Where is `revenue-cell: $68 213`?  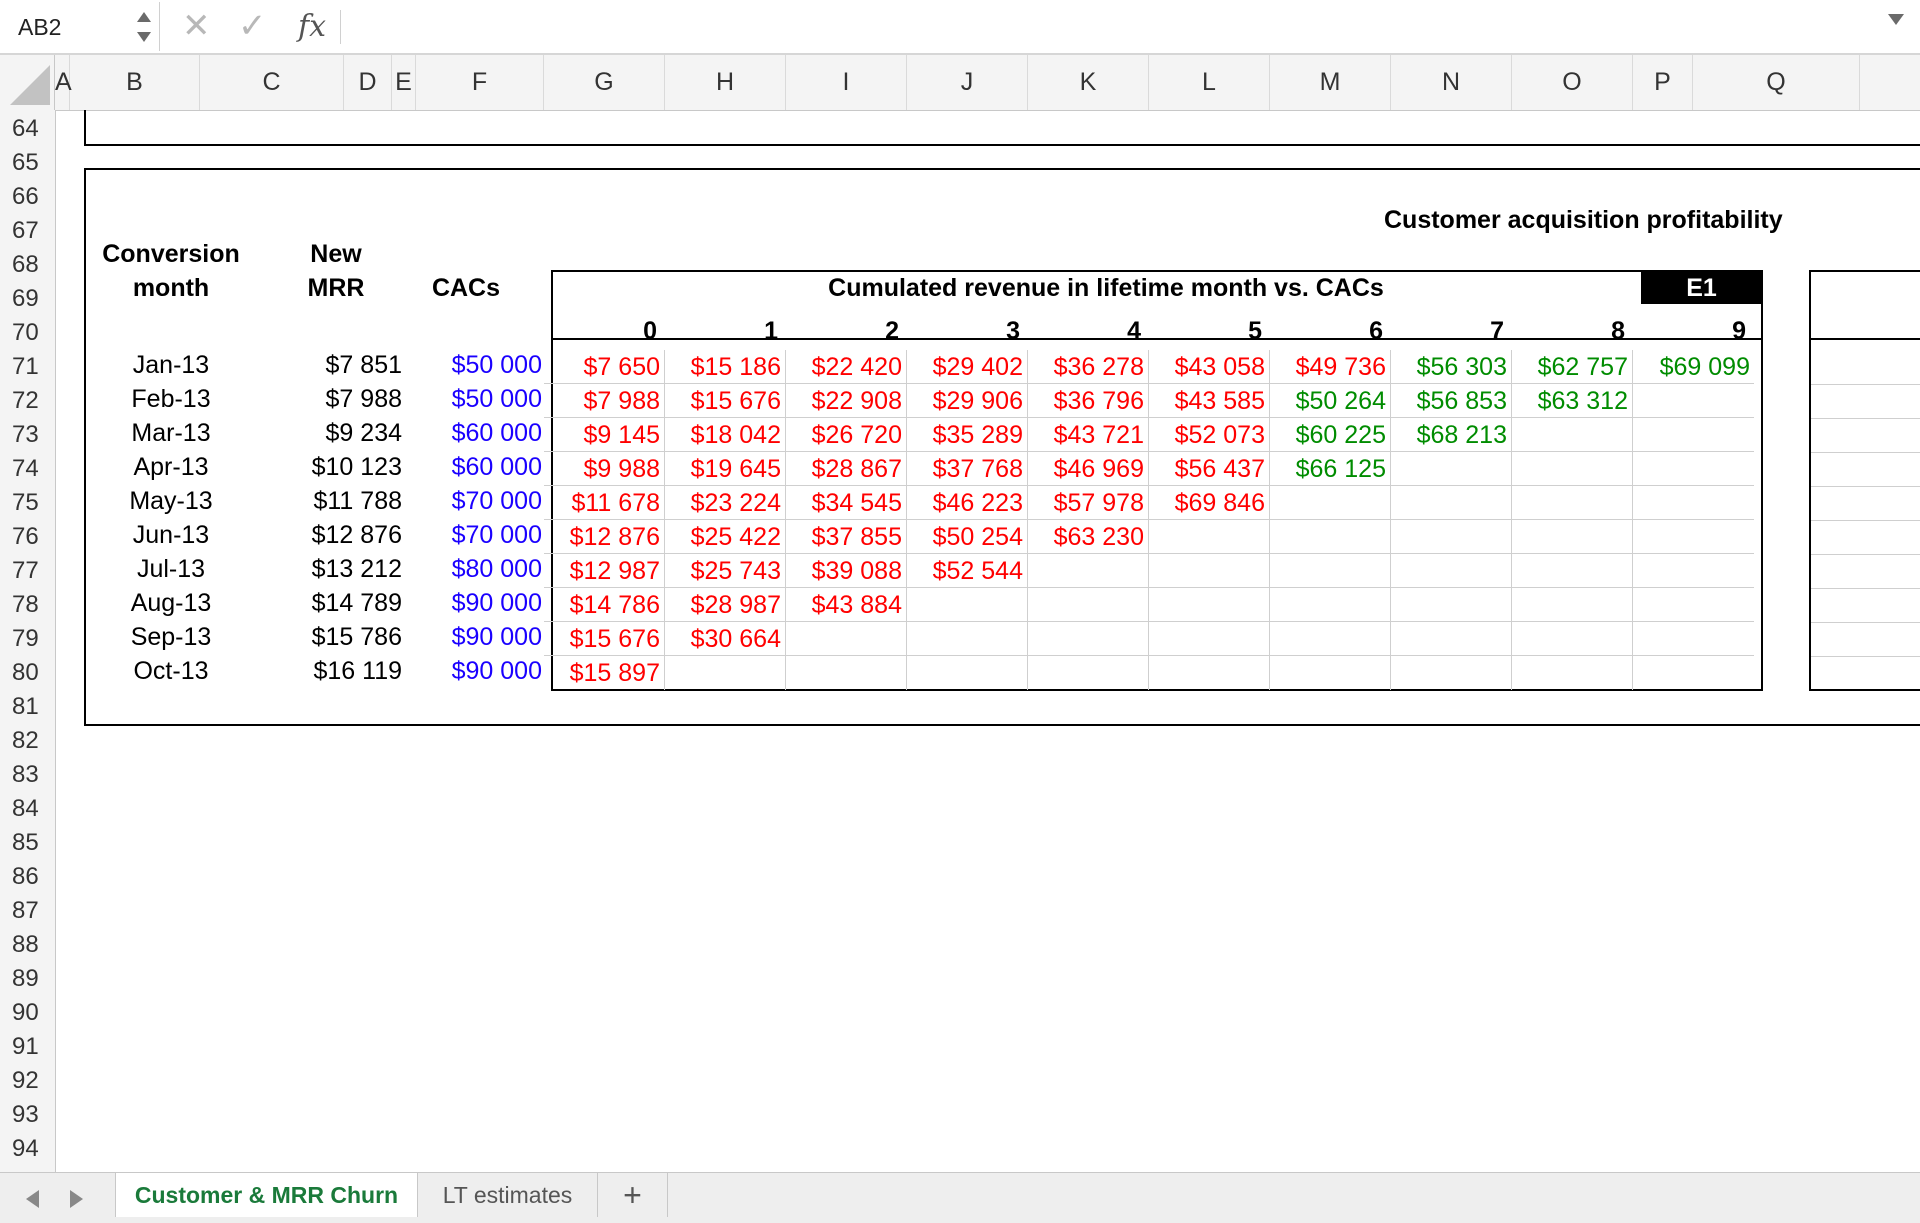
revenue-cell: $68 213 is located at coordinates (1451, 435).